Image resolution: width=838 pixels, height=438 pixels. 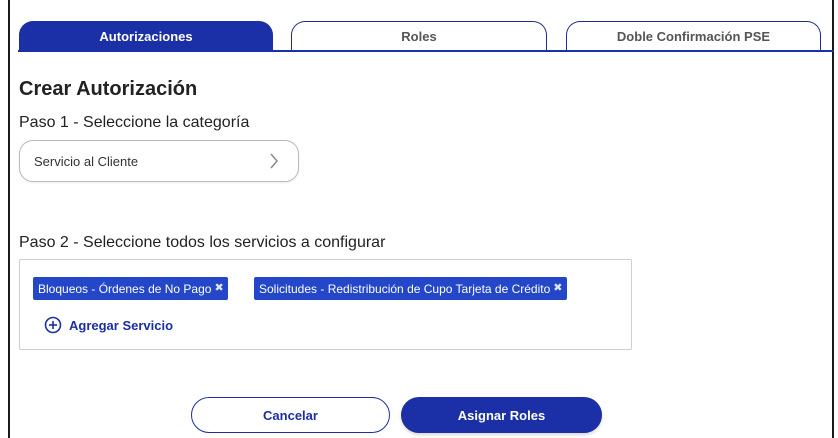 What do you see at coordinates (125, 288) in the screenshot?
I see `service-chip-label: Bloqueos - Órdenes de No Pago` at bounding box center [125, 288].